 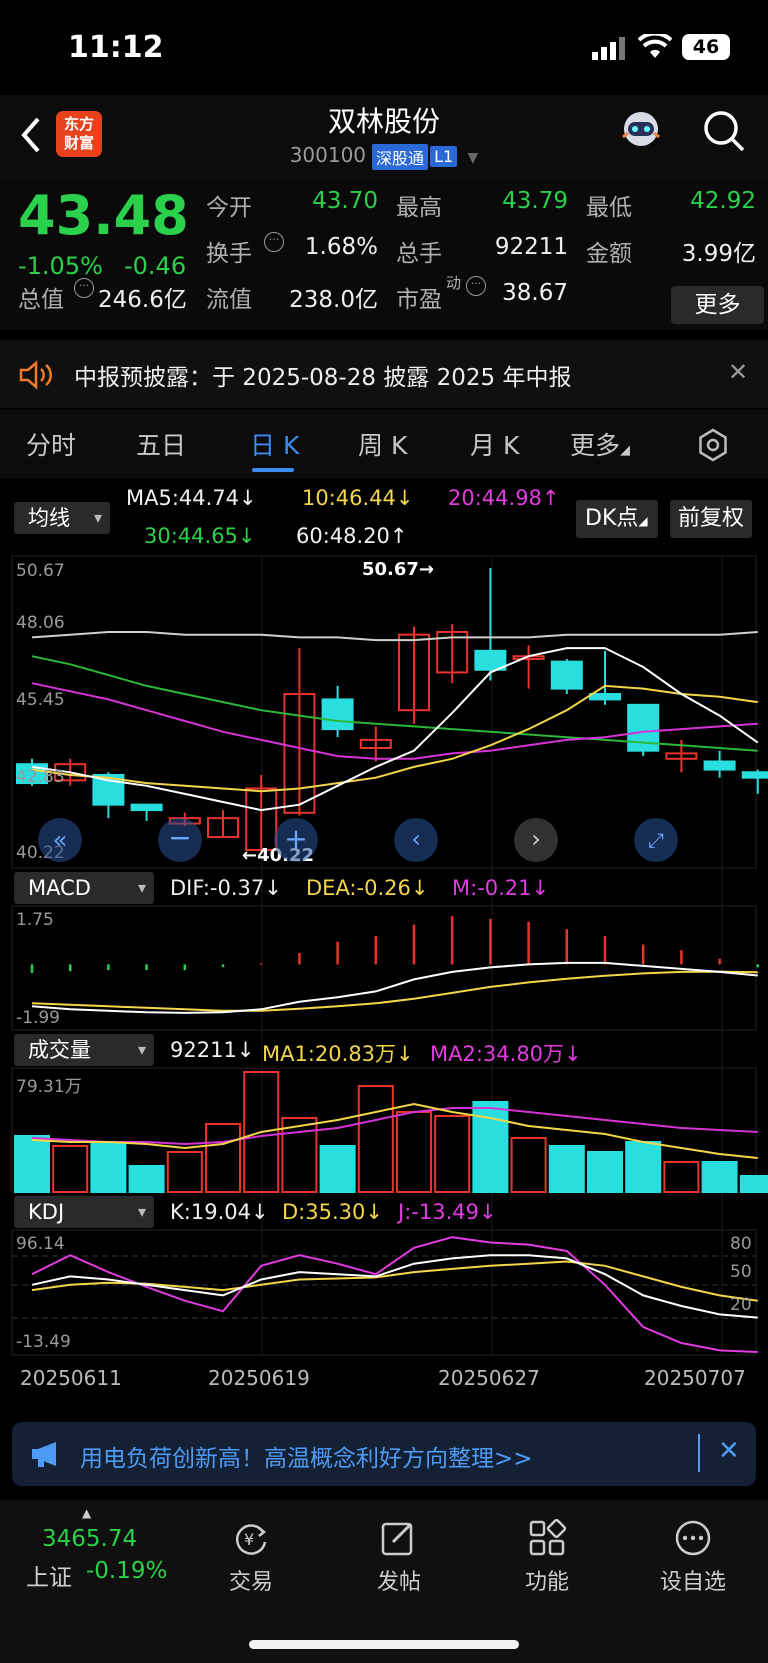 I want to click on legend-ma5: MA5:44.74↓, so click(x=191, y=498).